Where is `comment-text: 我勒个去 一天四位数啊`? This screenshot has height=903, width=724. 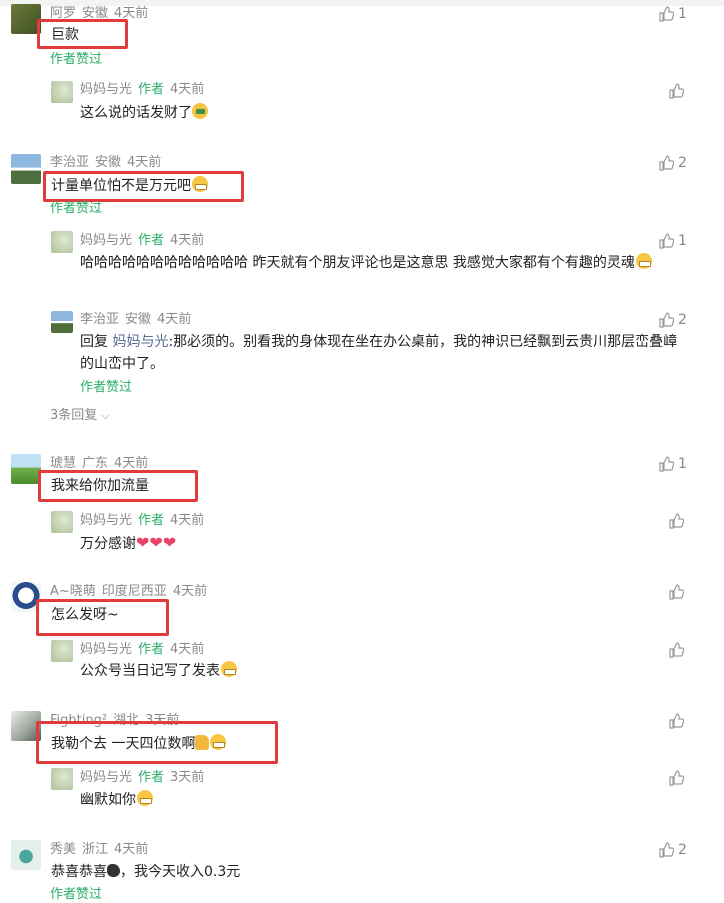
comment-text: 我勒个去 一天四位数啊 is located at coordinates (139, 744).